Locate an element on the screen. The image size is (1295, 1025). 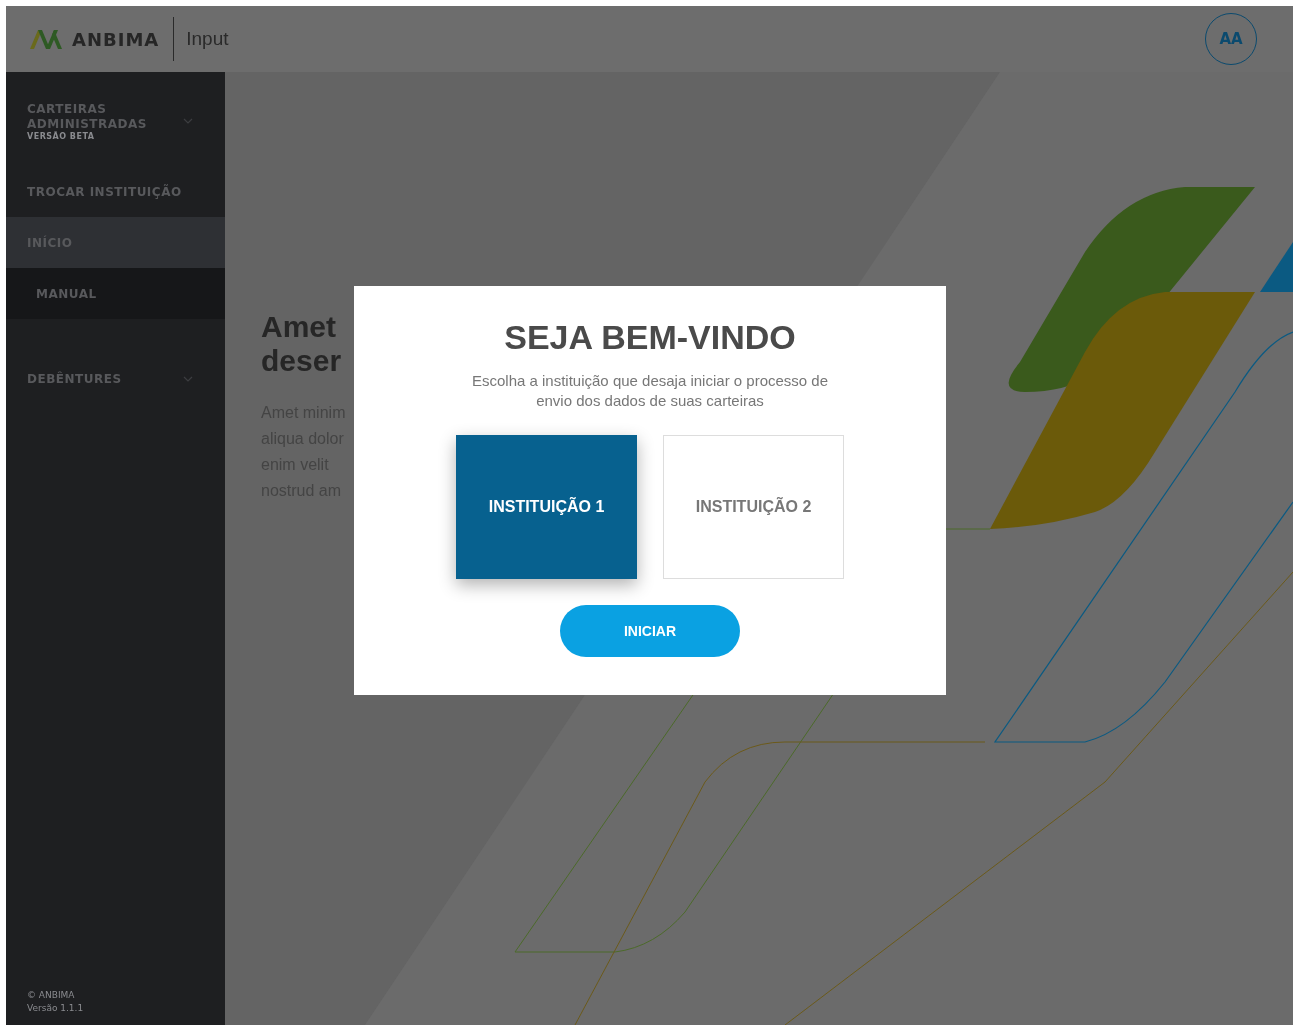
institution-option: INSTITUIÇÃO 2 is located at coordinates (753, 507).